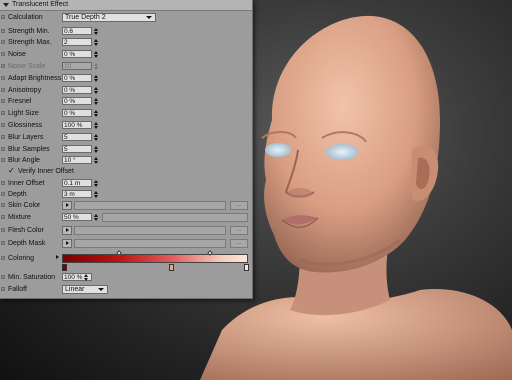  I want to click on depth-mask-expand-button, so click(67, 243).